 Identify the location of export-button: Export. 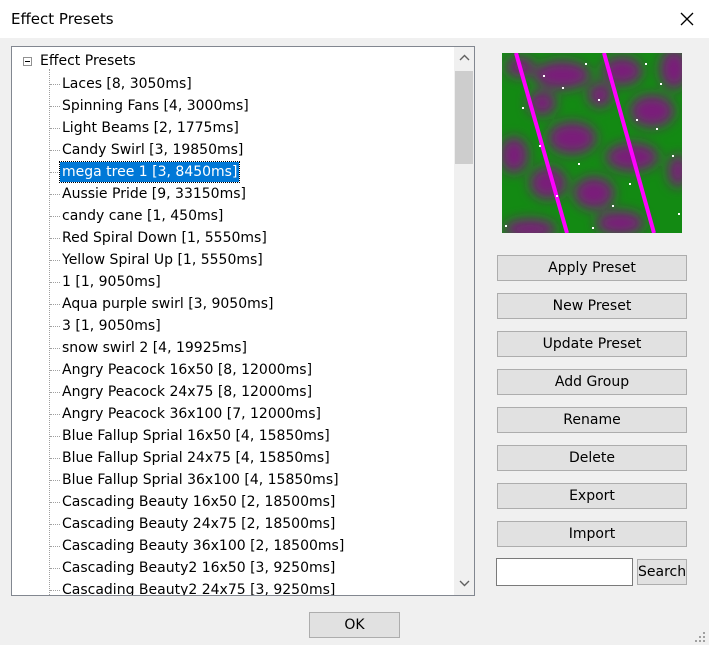
(592, 496).